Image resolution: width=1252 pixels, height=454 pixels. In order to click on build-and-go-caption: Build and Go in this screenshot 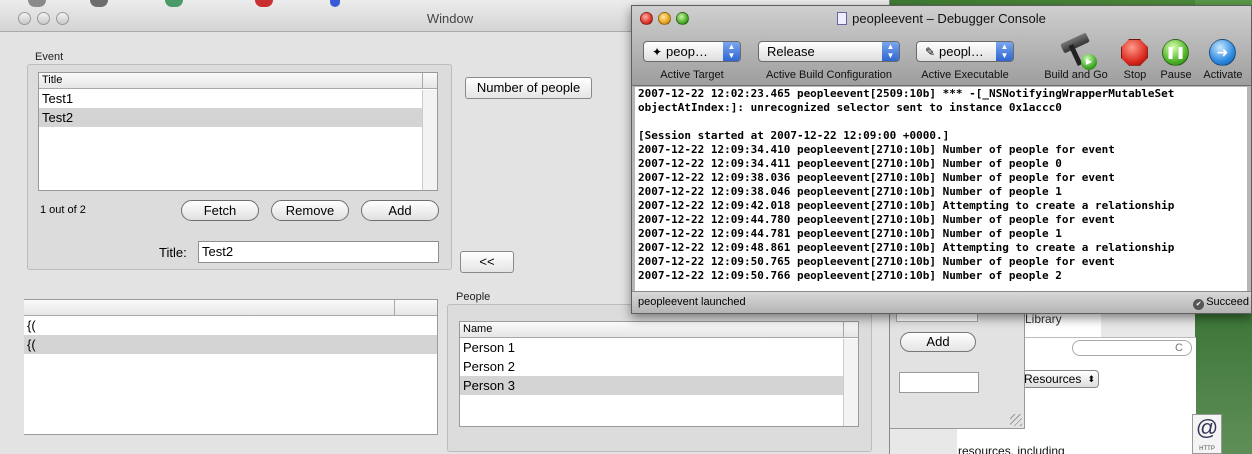, I will do `click(1076, 75)`.